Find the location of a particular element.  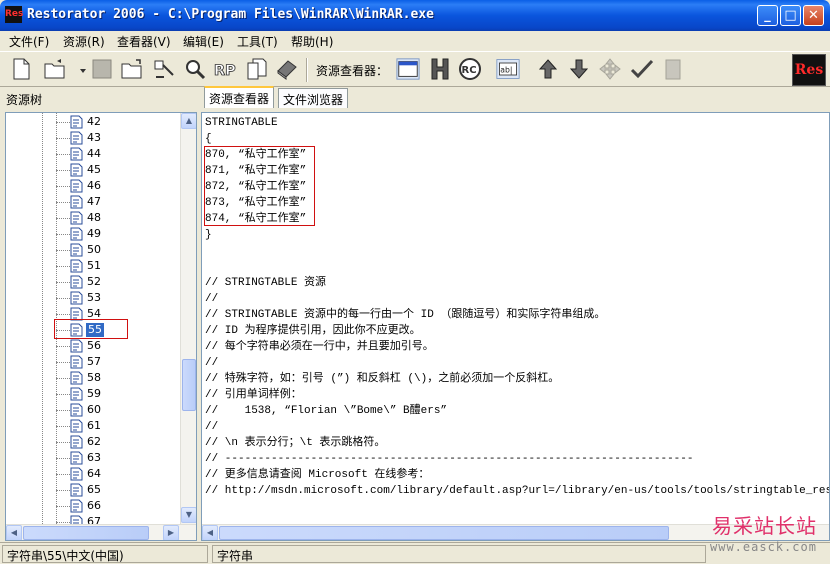

tree-item: 48 is located at coordinates (93, 218).